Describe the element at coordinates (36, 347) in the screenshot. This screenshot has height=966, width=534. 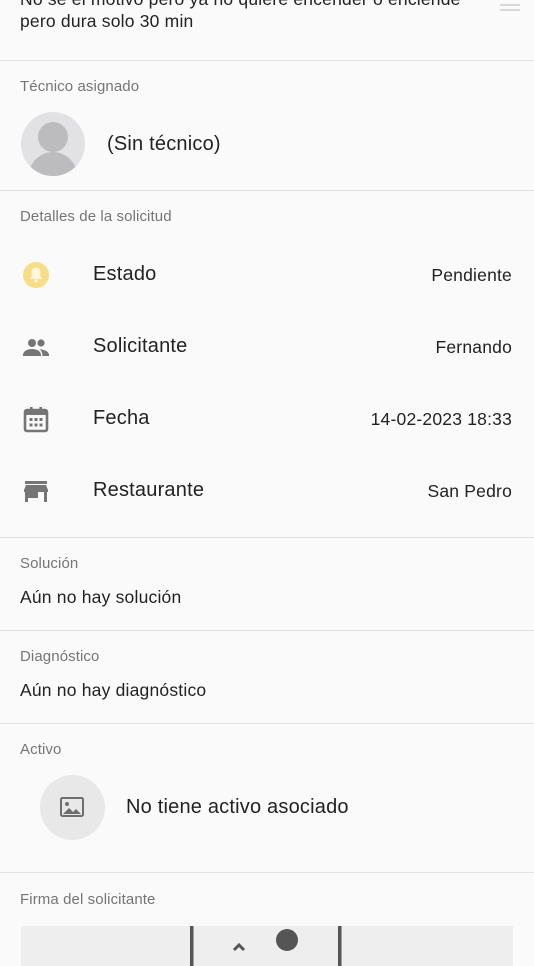
I see `people-icon` at that location.